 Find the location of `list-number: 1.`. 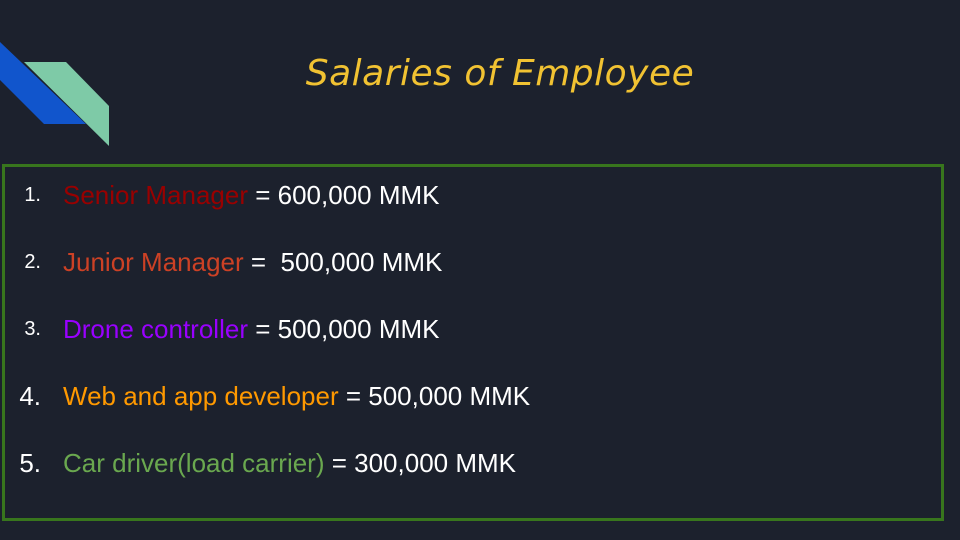

list-number: 1. is located at coordinates (32, 195).